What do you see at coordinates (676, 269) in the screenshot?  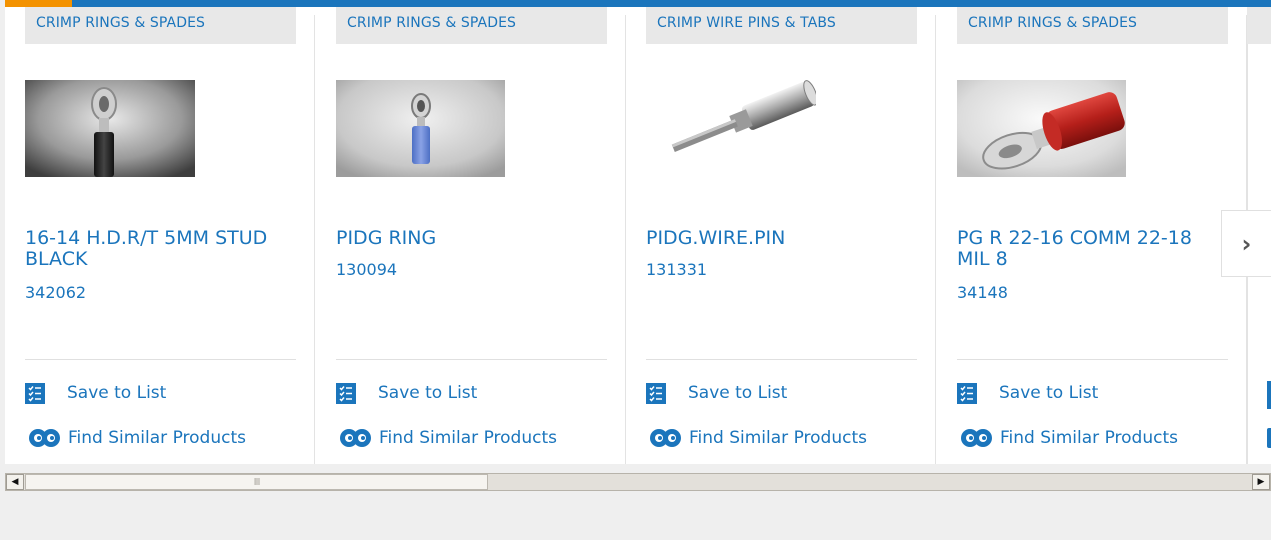 I see `part-number: 131331` at bounding box center [676, 269].